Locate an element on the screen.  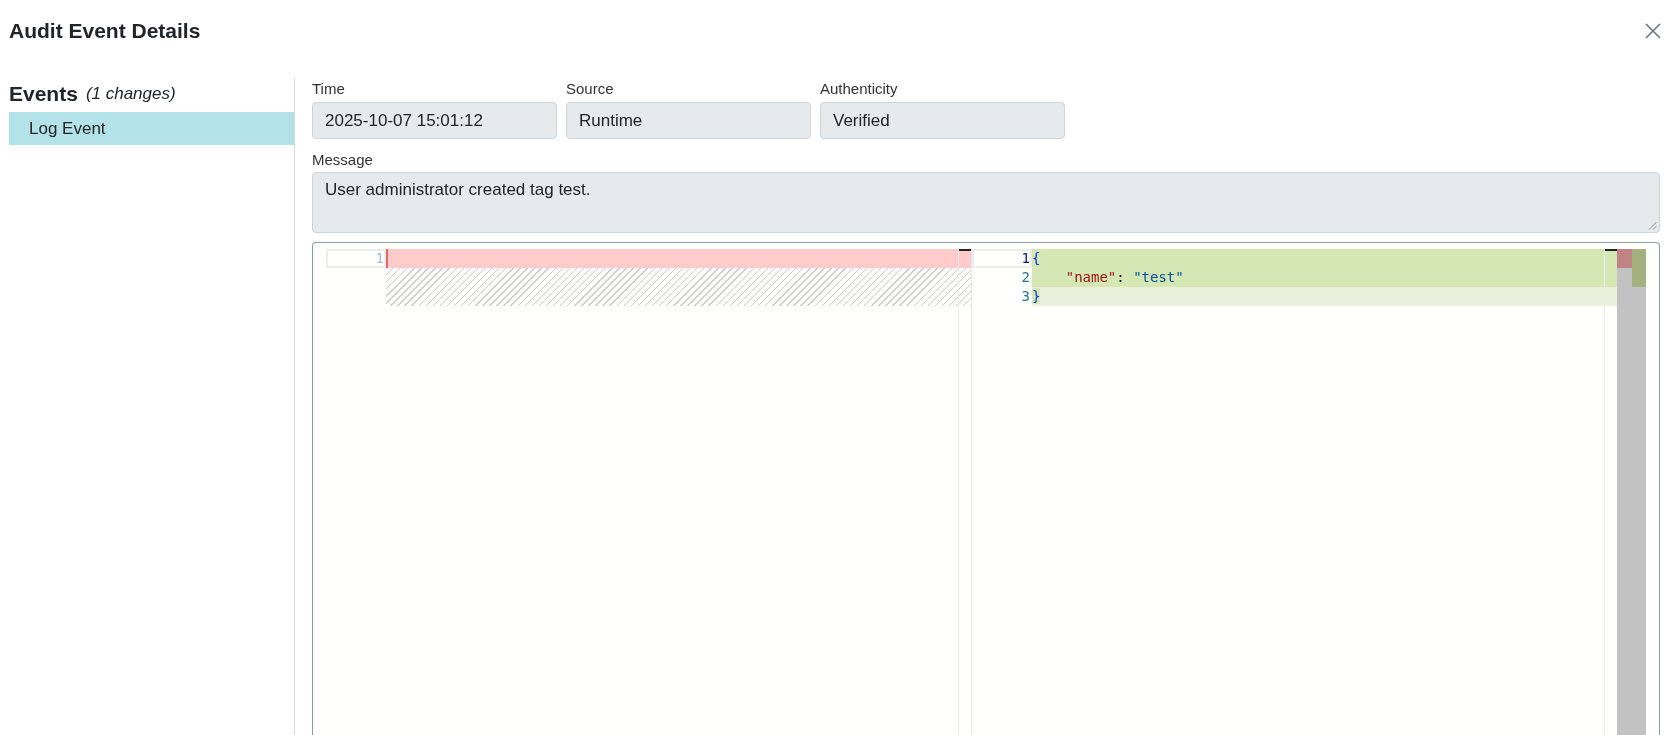
line-number: 3 is located at coordinates (1025, 296).